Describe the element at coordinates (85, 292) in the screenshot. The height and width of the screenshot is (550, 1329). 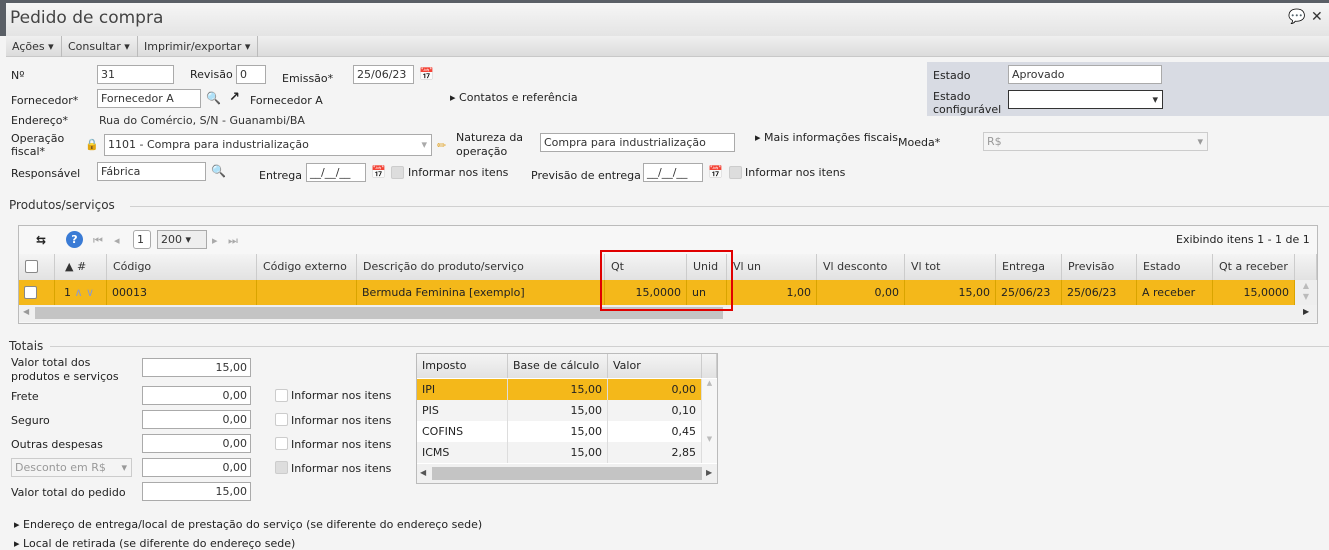
I see `reorder-arrows-icon: ∧ ∨` at that location.